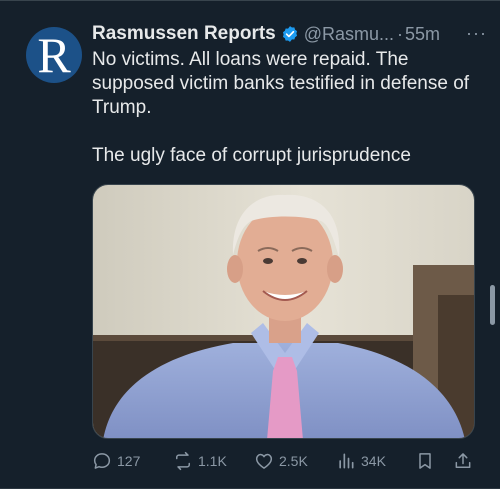 The width and height of the screenshot is (500, 489). I want to click on bookmark-icon, so click(425, 461).